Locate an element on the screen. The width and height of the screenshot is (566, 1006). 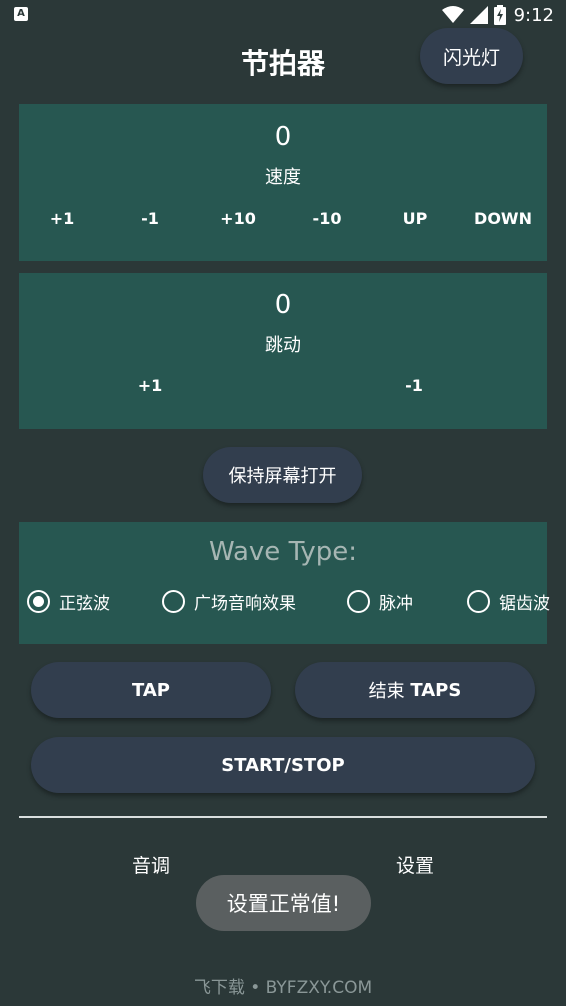
end-taps-suffix: TAPS is located at coordinates (436, 690).